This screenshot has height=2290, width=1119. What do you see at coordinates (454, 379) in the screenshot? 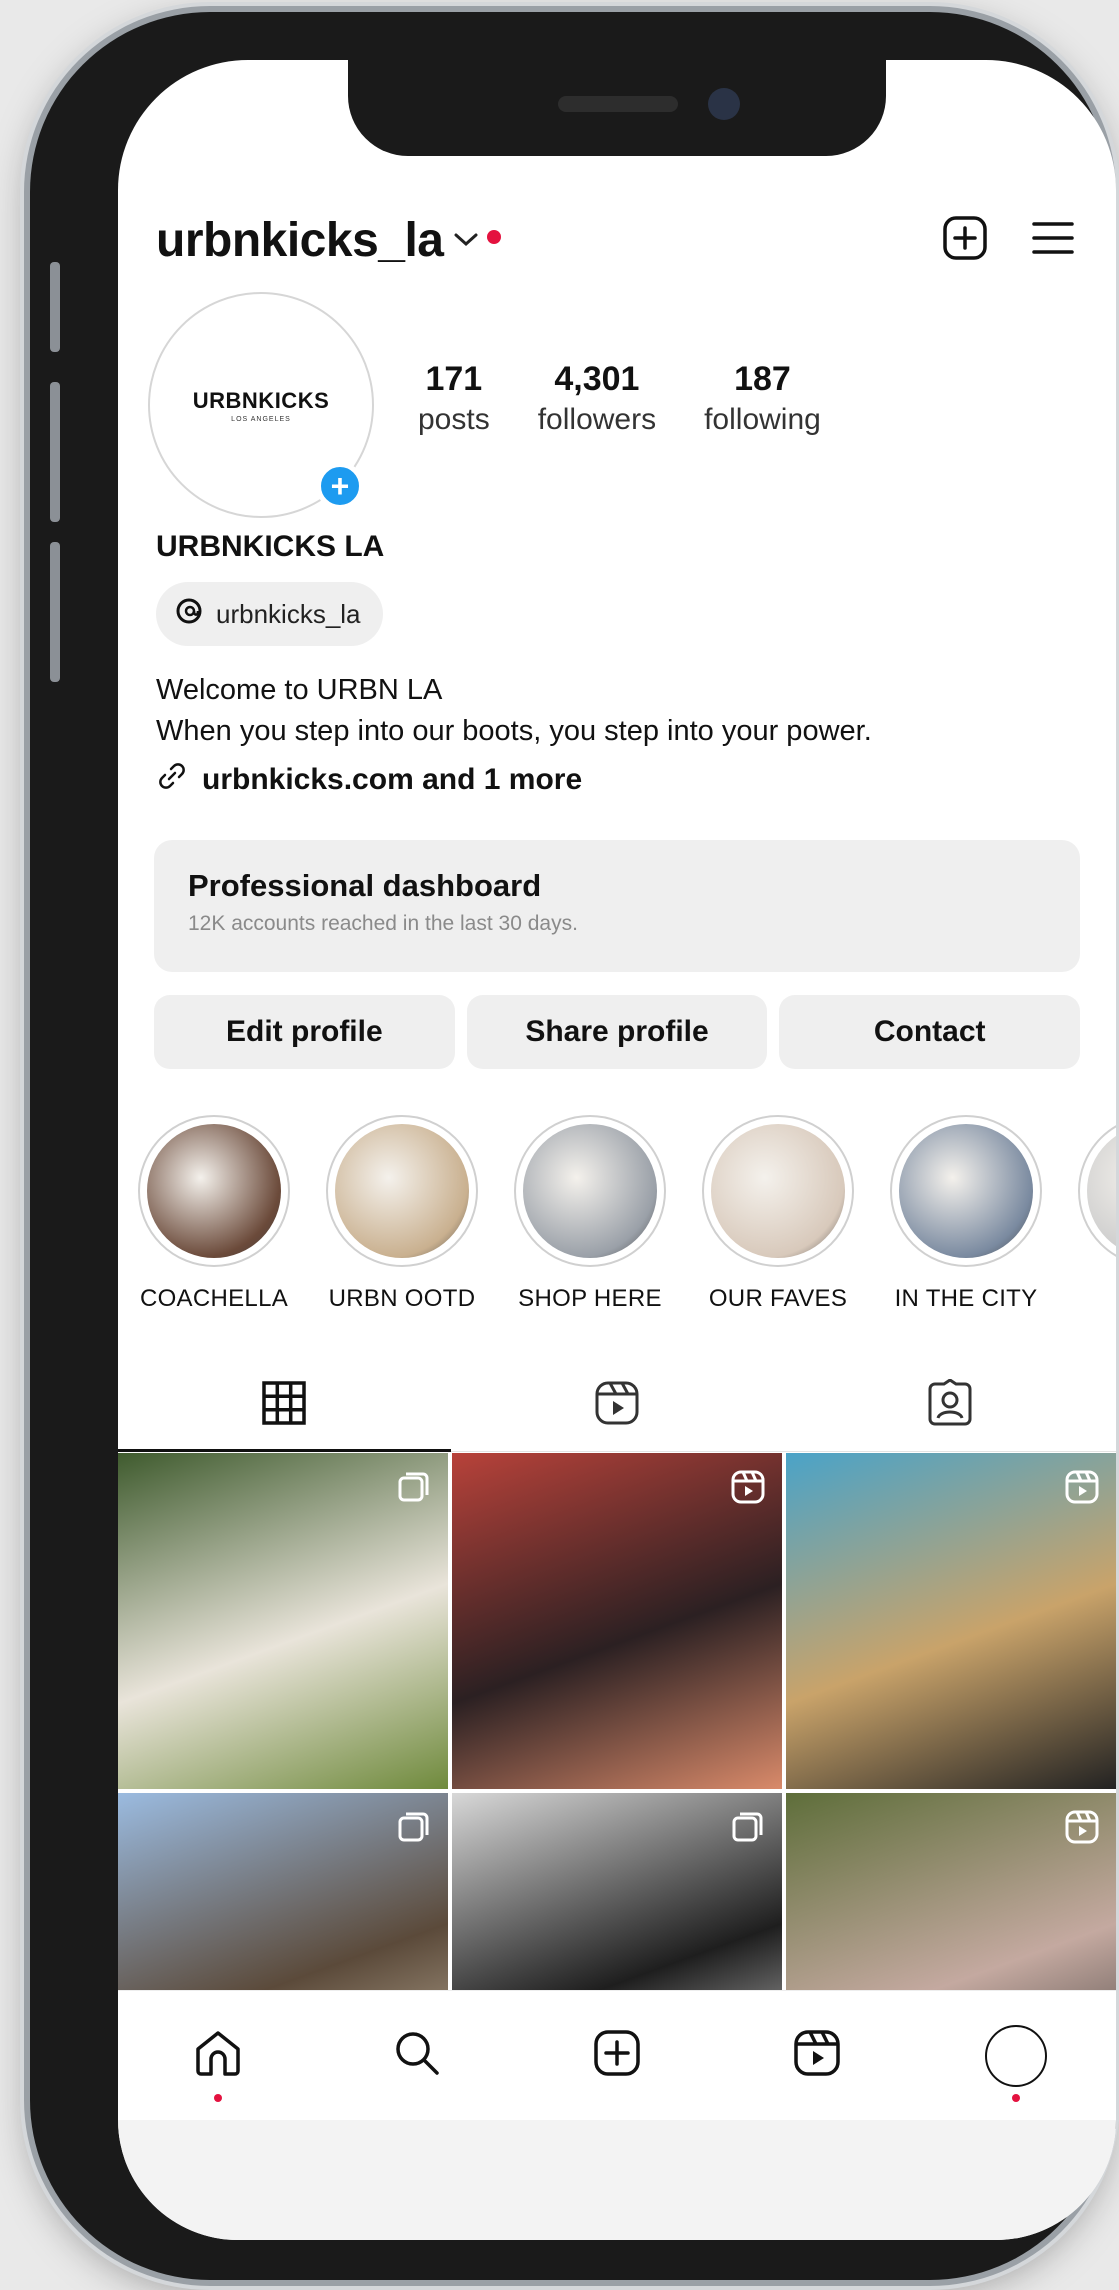
I see `stat-posts-count: 171` at bounding box center [454, 379].